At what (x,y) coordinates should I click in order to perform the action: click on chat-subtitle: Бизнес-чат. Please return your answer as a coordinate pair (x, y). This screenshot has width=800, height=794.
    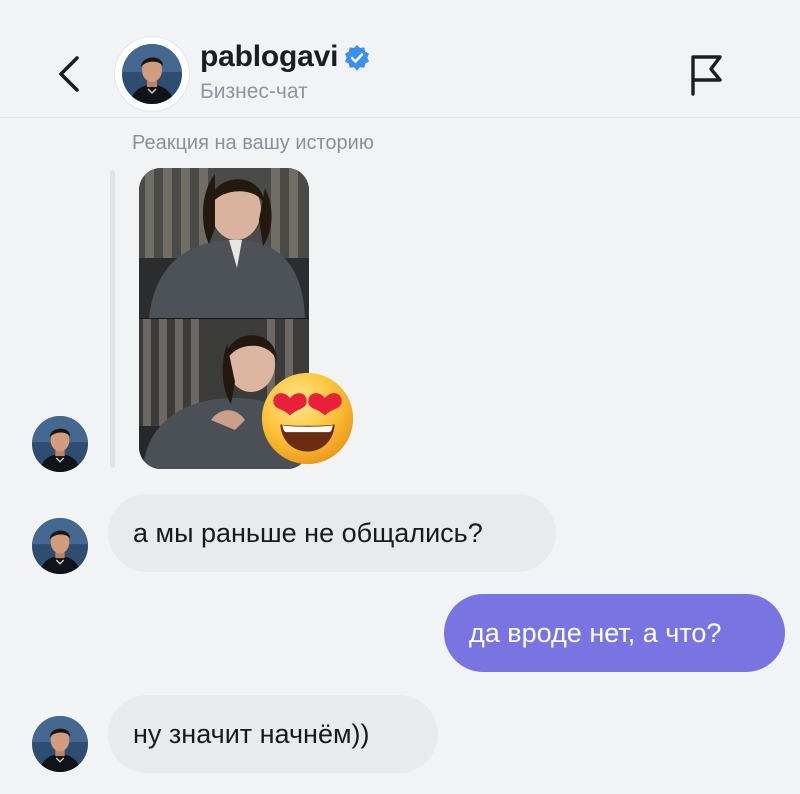
    Looking at the image, I should click on (254, 91).